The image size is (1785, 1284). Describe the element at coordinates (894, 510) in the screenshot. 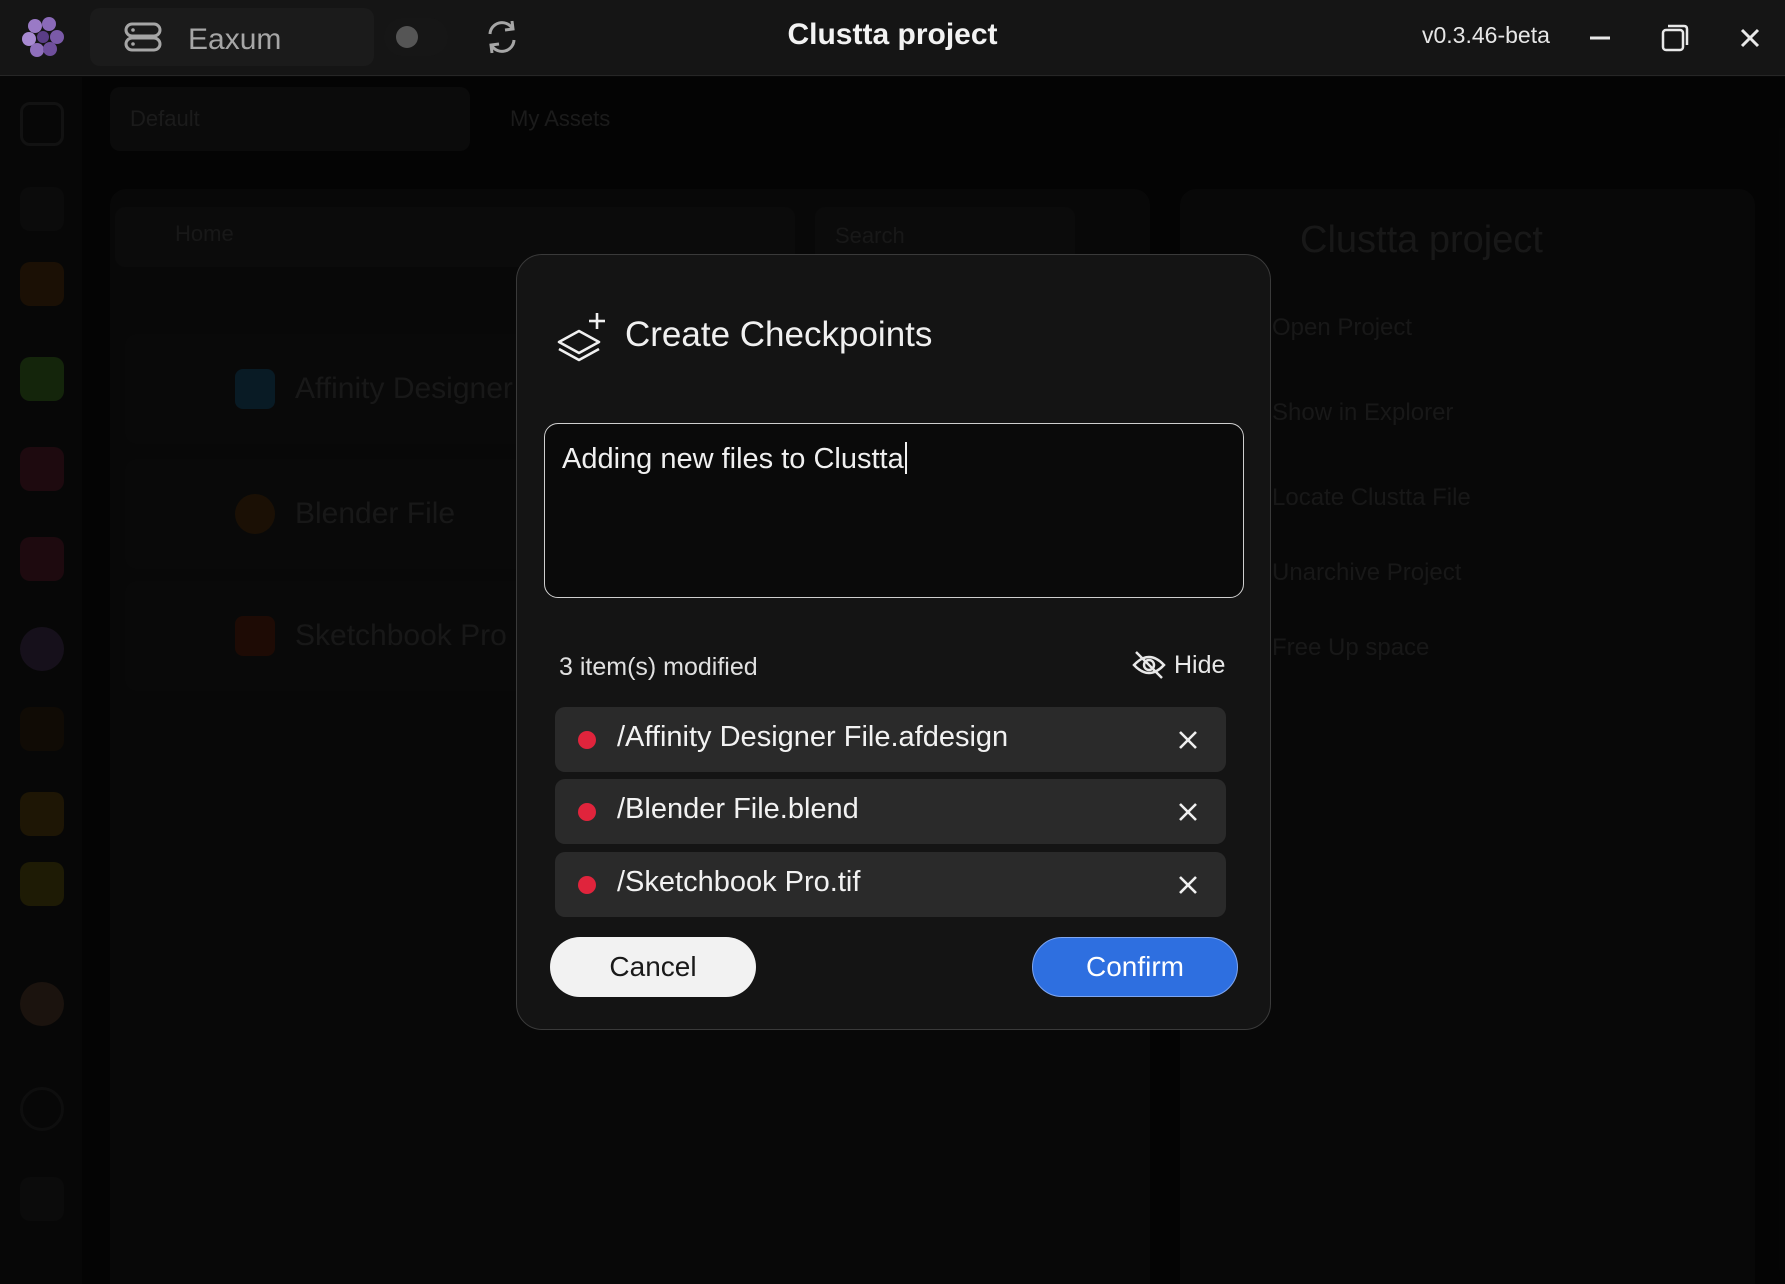

I see `checkpoint-message-input: Adding new files to Clustta` at that location.